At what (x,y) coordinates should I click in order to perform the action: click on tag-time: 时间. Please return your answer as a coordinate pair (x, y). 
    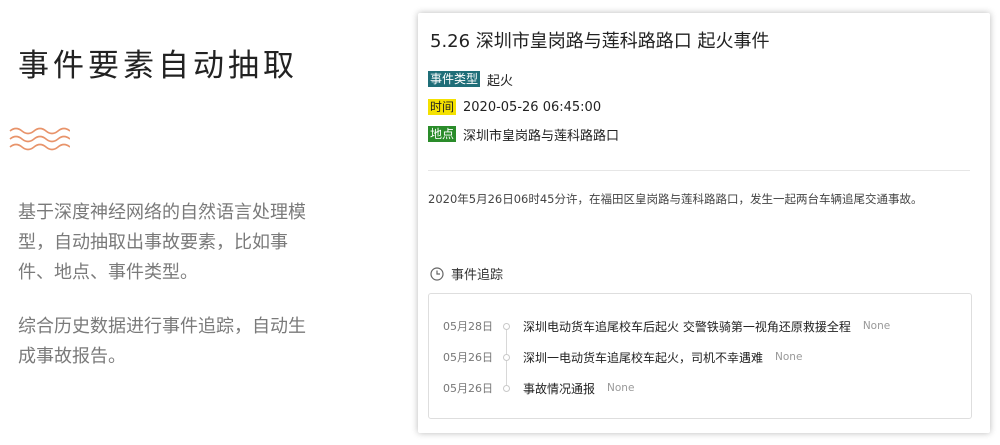
    Looking at the image, I should click on (442, 107).